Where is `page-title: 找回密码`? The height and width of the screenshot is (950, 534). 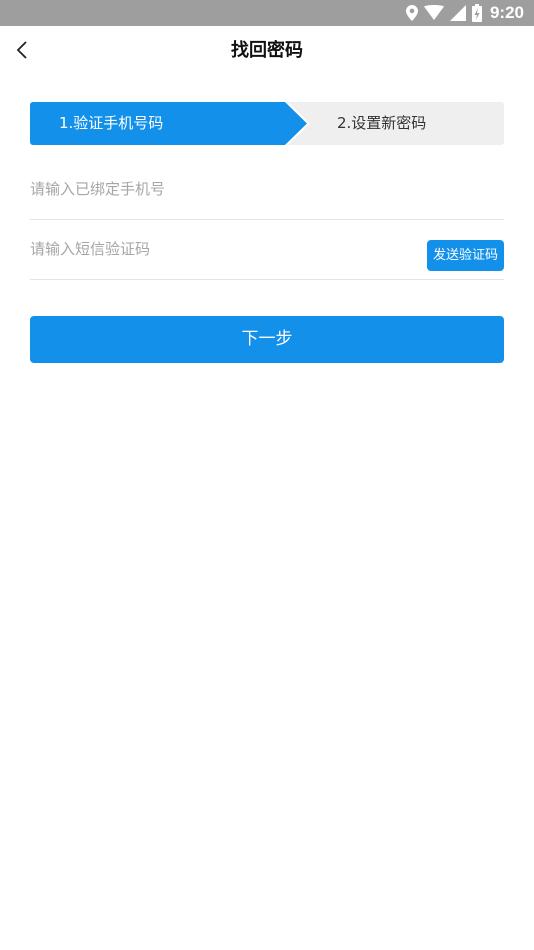
page-title: 找回密码 is located at coordinates (267, 50).